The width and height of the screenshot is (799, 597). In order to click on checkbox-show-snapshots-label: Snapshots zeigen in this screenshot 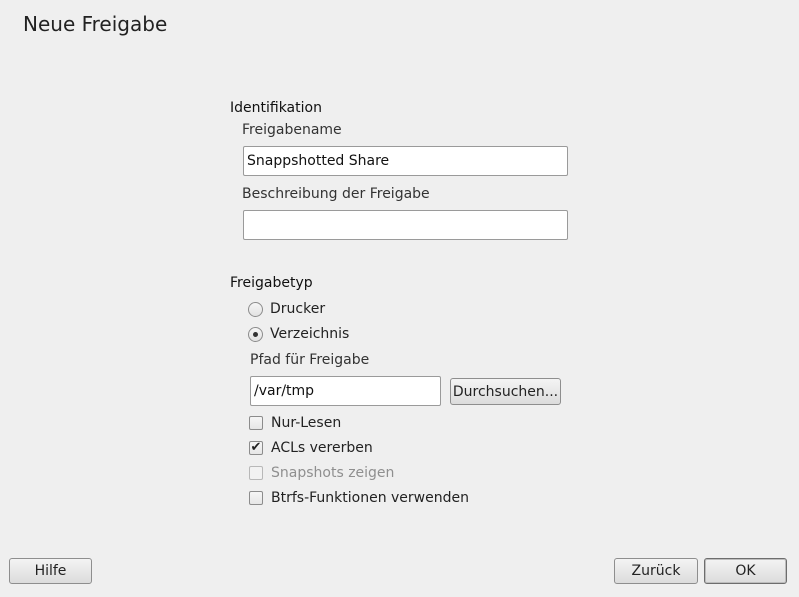, I will do `click(333, 473)`.